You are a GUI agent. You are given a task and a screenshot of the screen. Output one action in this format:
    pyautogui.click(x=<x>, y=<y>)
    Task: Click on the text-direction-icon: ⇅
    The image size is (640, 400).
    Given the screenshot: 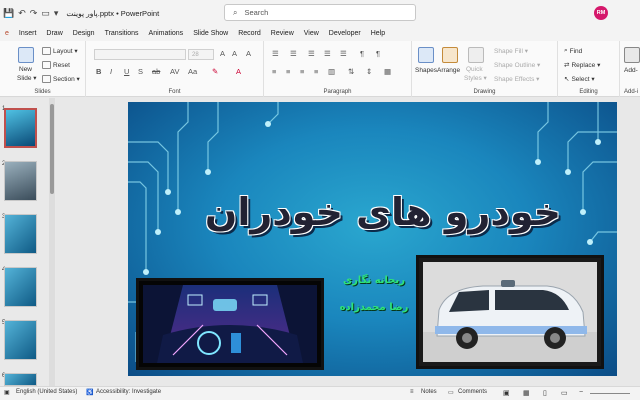 What is the action you would take?
    pyautogui.click(x=351, y=71)
    